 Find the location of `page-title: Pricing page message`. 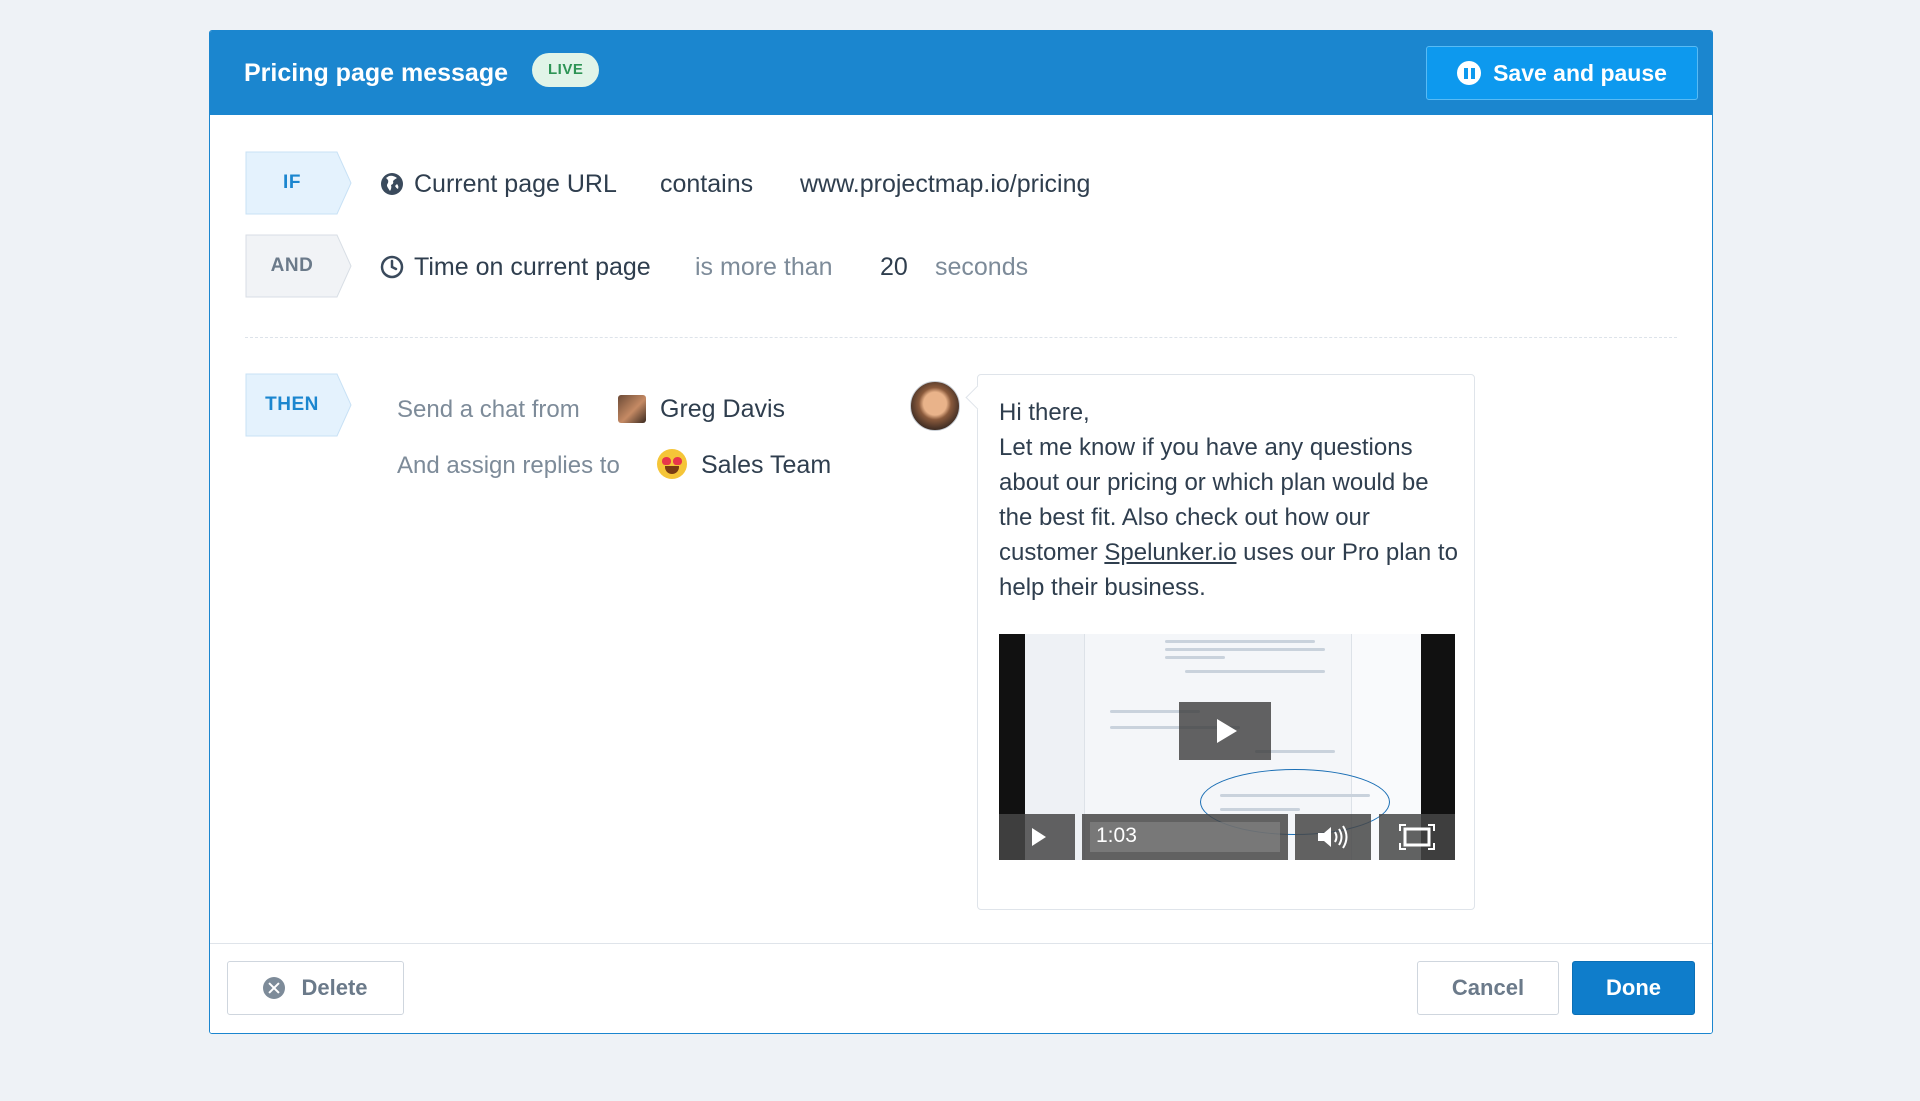

page-title: Pricing page message is located at coordinates (376, 73).